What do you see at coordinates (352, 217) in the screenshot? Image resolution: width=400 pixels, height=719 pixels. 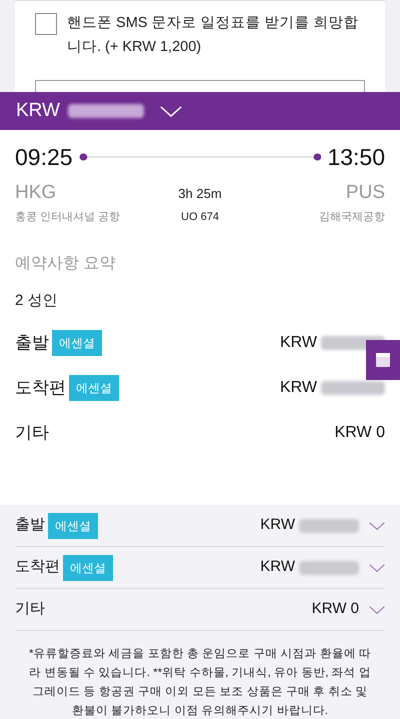 I see `airport-name: 김해국제공항` at bounding box center [352, 217].